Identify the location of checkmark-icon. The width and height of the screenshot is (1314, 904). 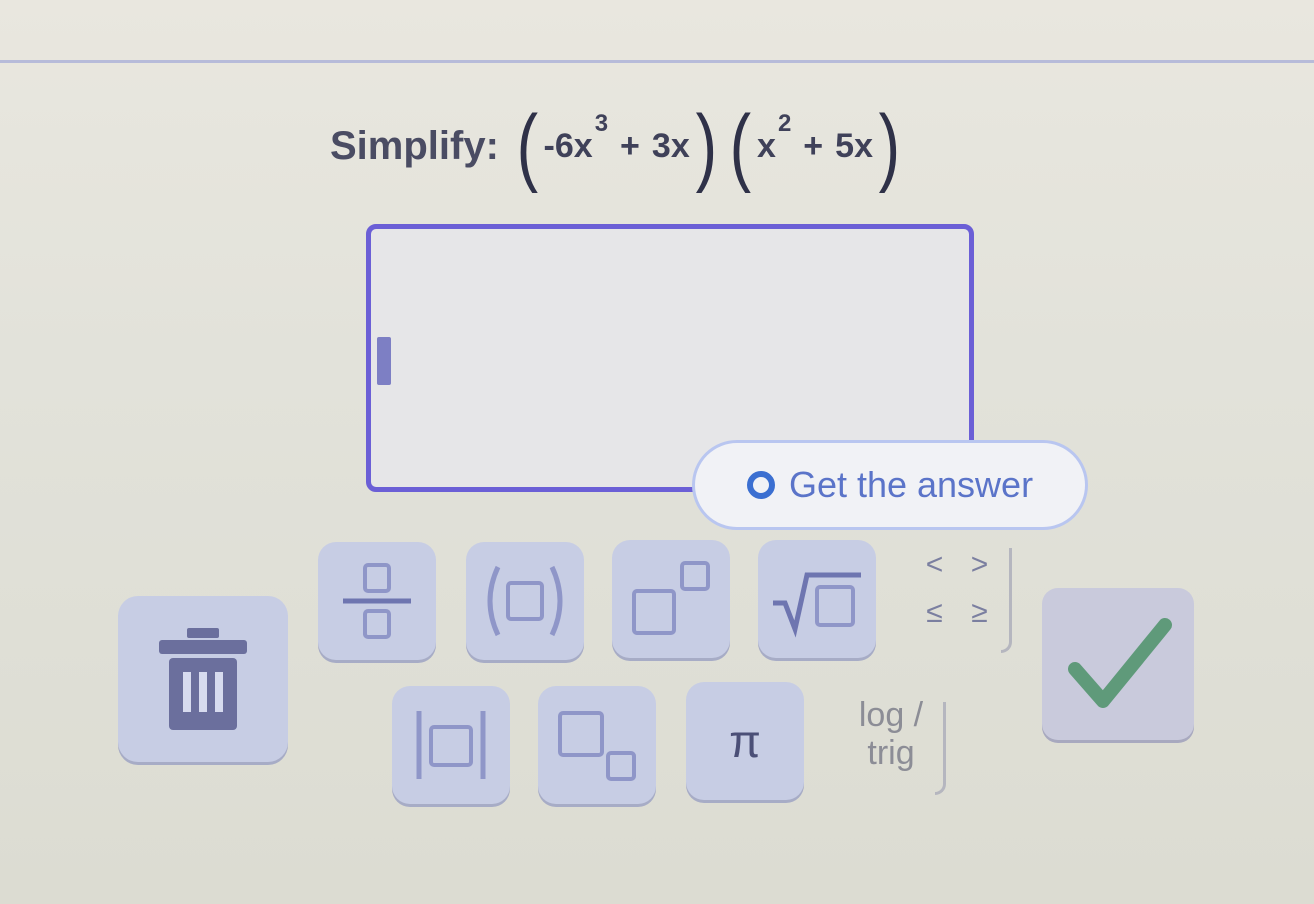
(1120, 663).